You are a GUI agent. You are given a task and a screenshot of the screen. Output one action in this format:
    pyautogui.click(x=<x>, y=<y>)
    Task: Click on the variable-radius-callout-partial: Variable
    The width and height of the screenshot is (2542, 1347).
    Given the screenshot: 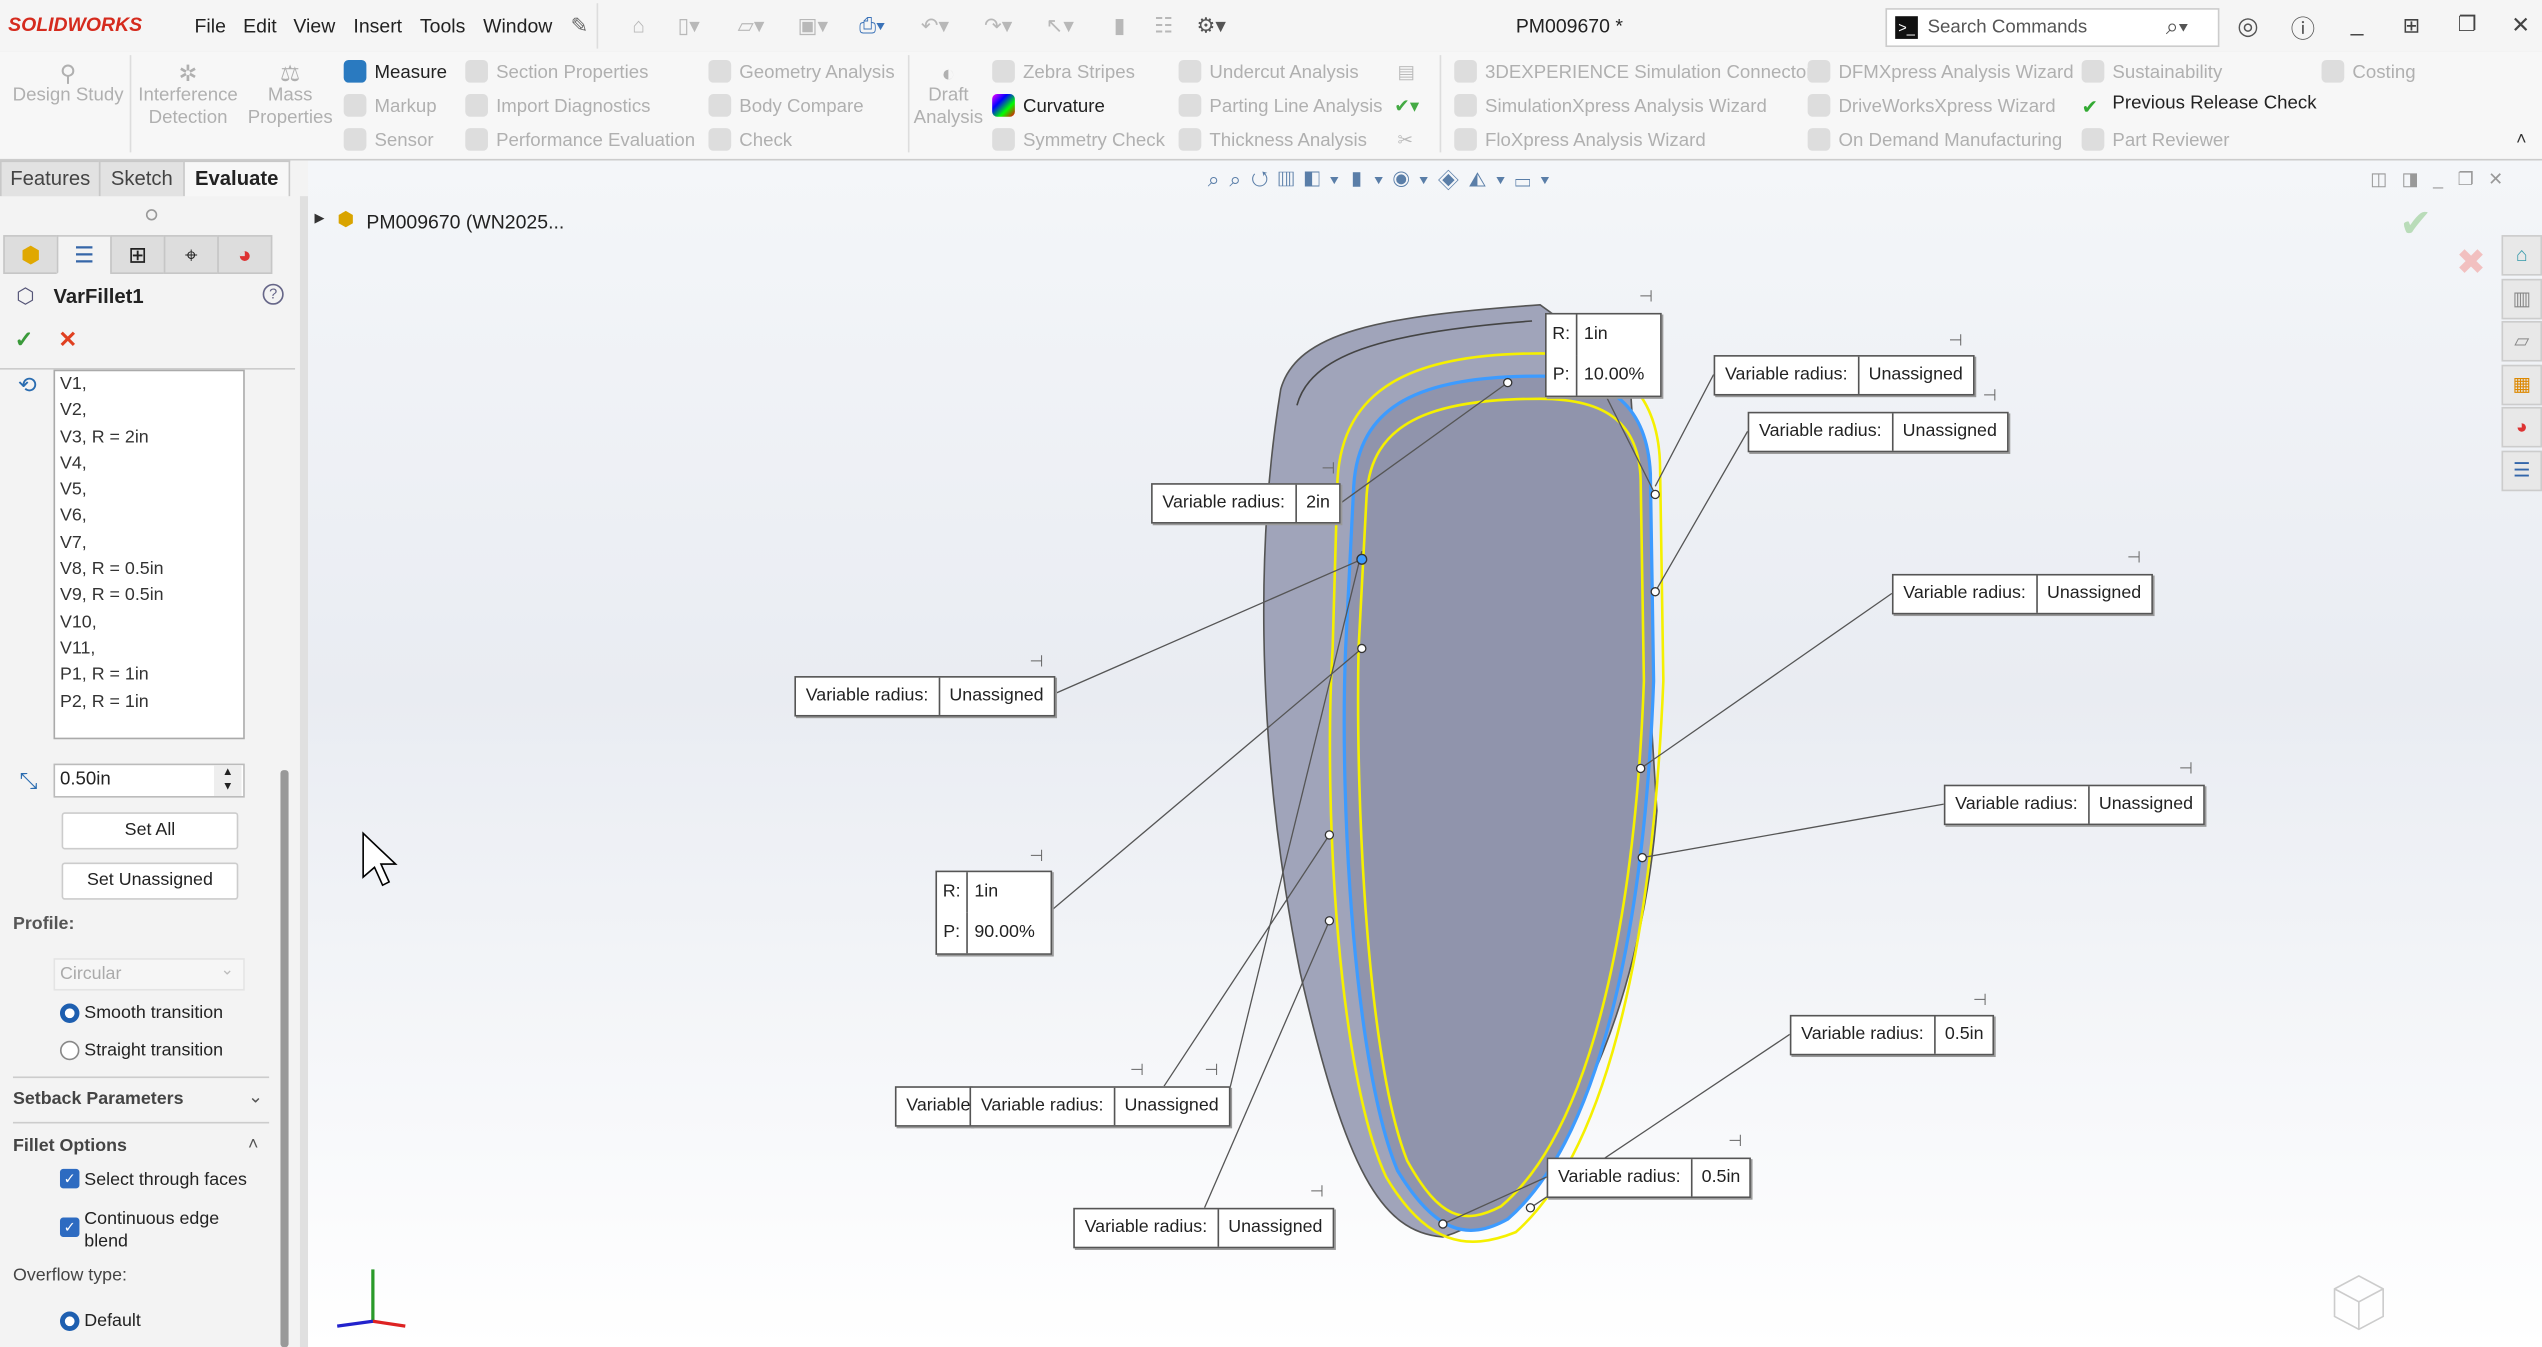 What is the action you would take?
    pyautogui.click(x=933, y=1106)
    